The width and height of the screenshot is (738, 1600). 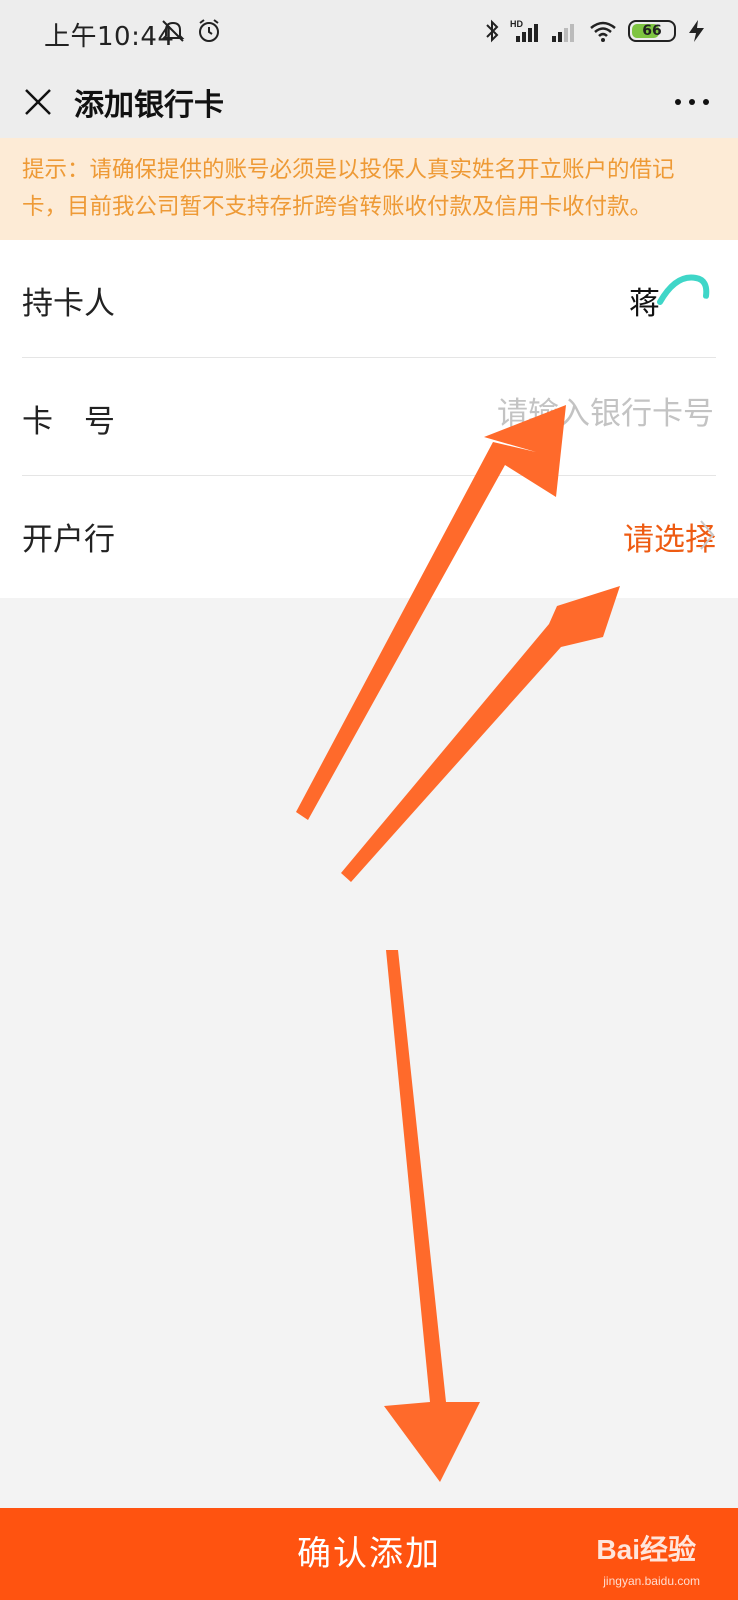 What do you see at coordinates (109, 37) in the screenshot?
I see `status-time: 上午10:44` at bounding box center [109, 37].